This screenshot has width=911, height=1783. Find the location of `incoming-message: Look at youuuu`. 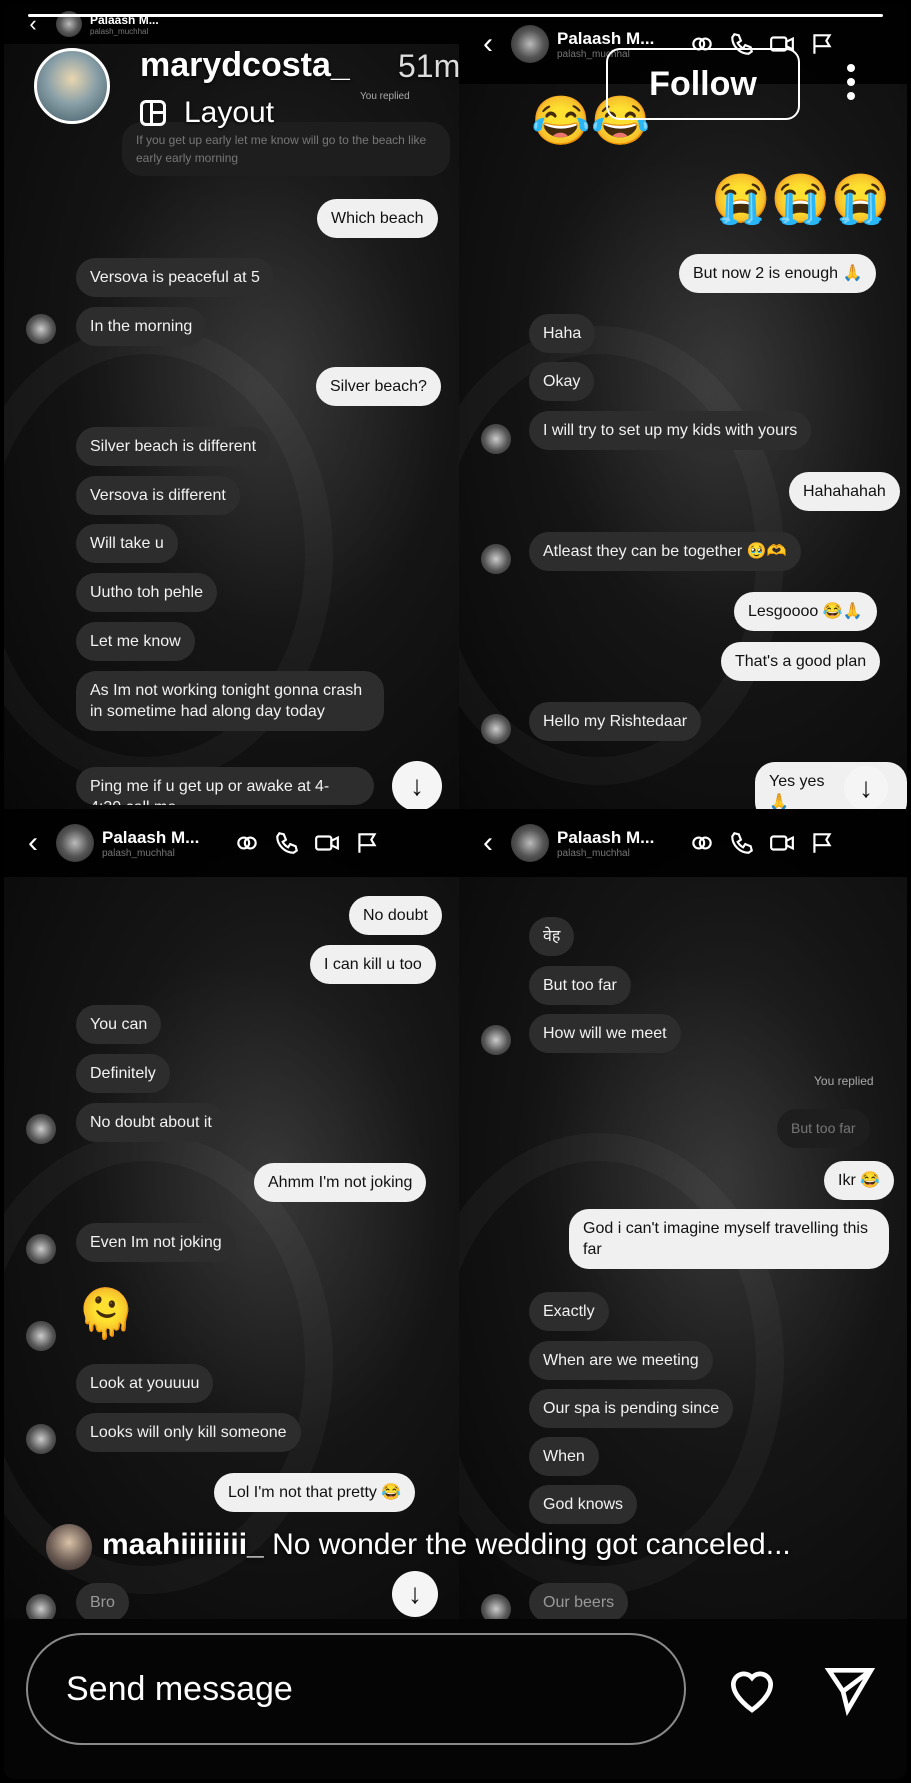

incoming-message: Look at youuuu is located at coordinates (145, 1383).